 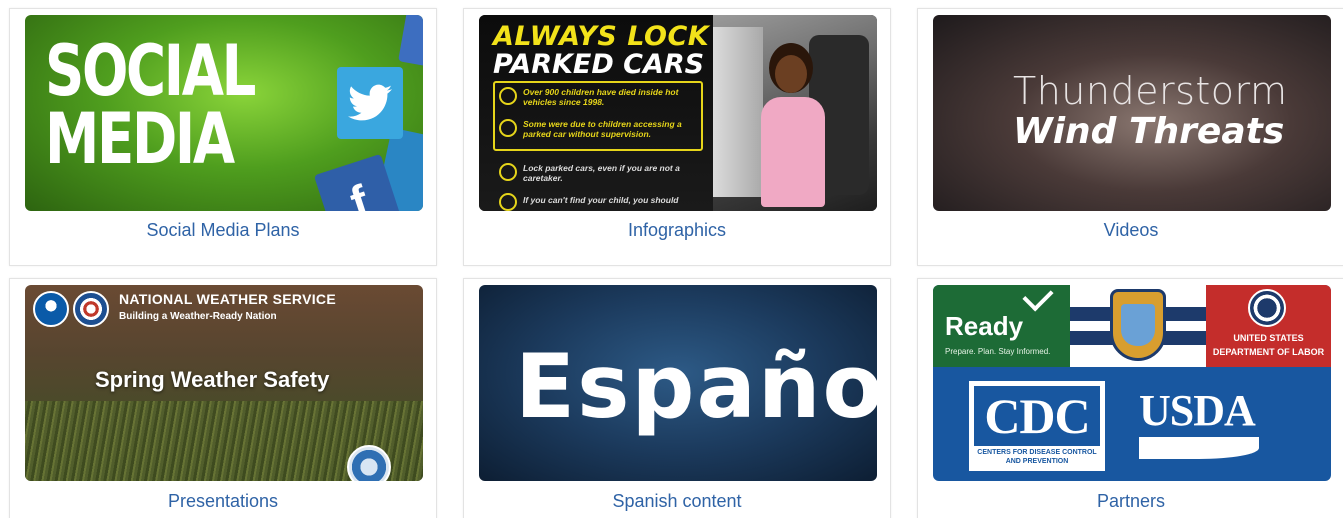 I want to click on thumb-tagline: Building a Weather-Ready Nation, so click(x=198, y=316).